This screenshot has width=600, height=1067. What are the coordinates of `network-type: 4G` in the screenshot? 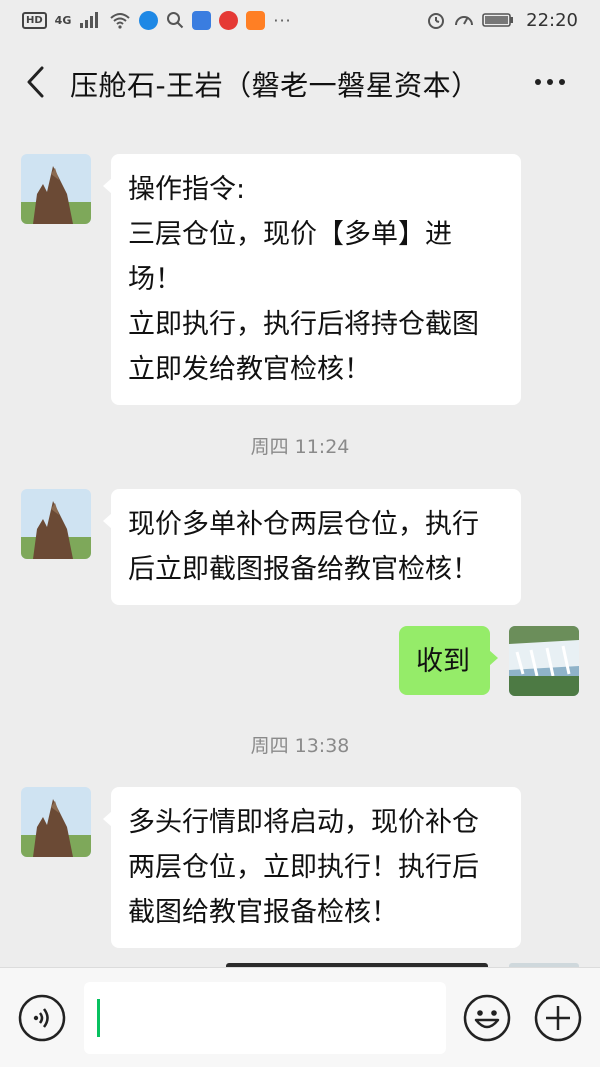 It's located at (63, 20).